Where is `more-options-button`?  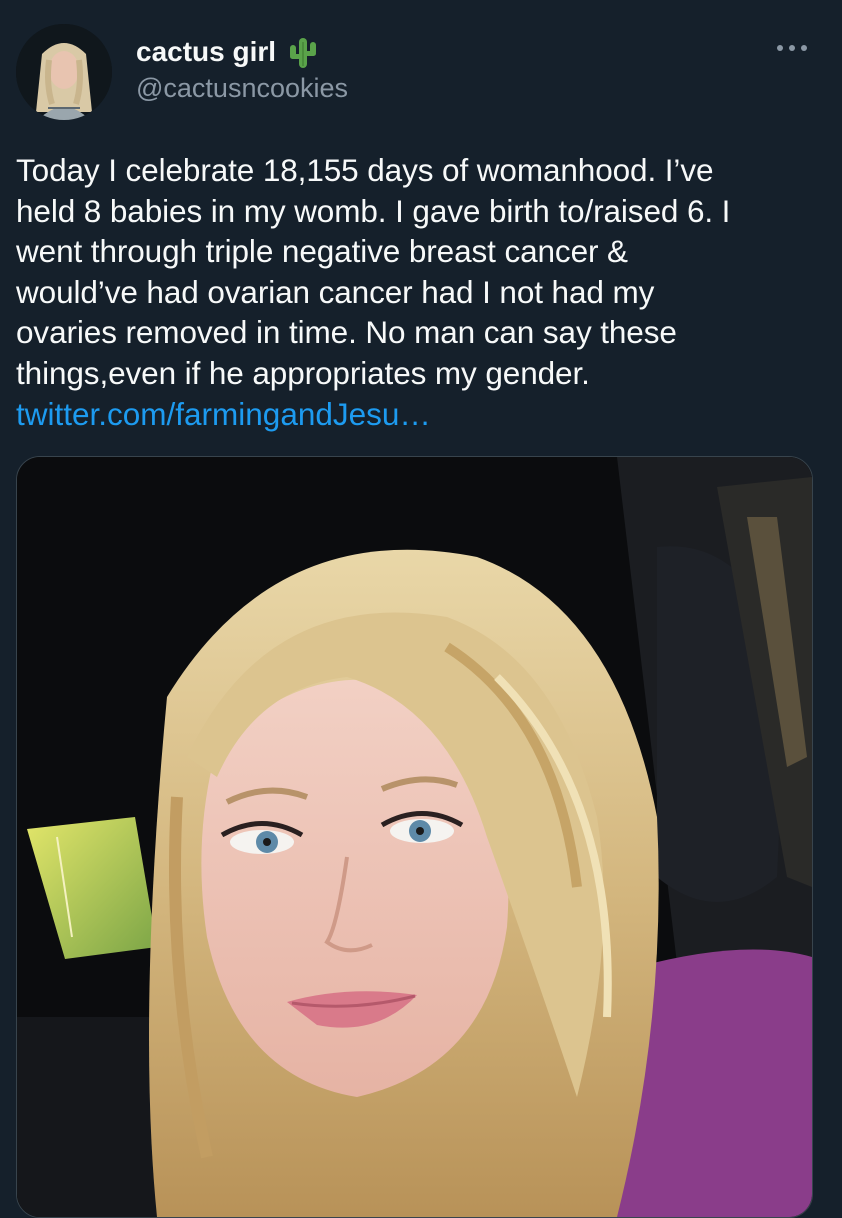
more-options-button is located at coordinates (792, 48).